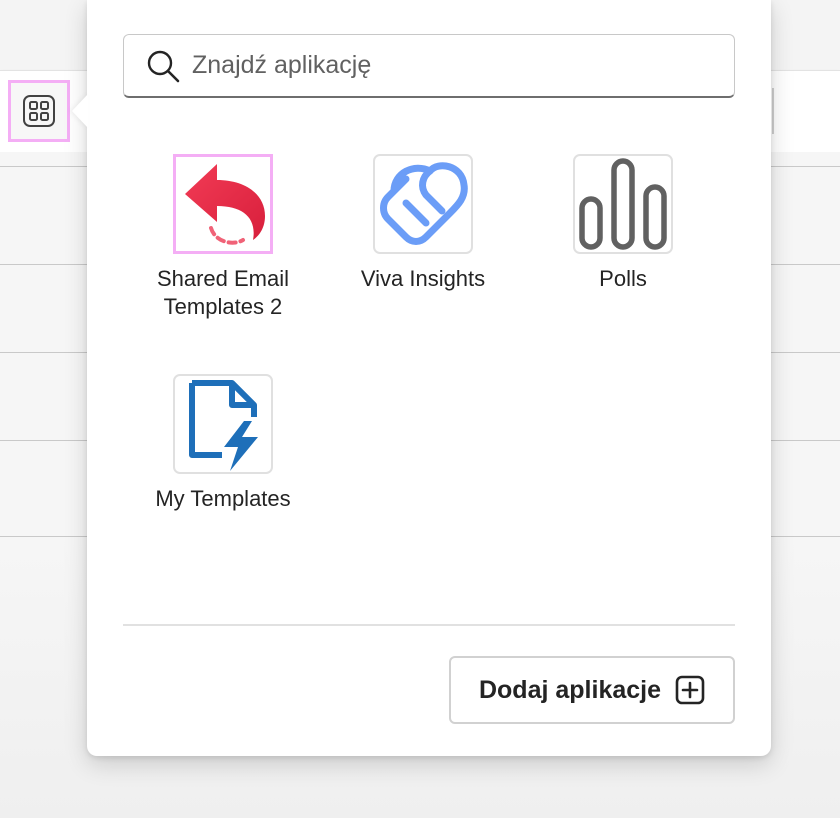 The width and height of the screenshot is (840, 818). What do you see at coordinates (423, 204) in the screenshot?
I see `viva-insights-icon` at bounding box center [423, 204].